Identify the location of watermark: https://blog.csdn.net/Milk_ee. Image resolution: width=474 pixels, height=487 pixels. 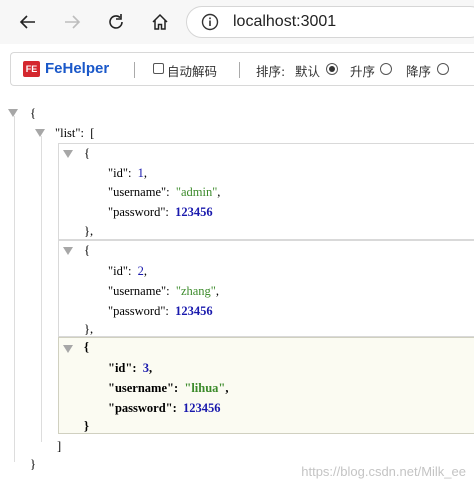
(383, 471).